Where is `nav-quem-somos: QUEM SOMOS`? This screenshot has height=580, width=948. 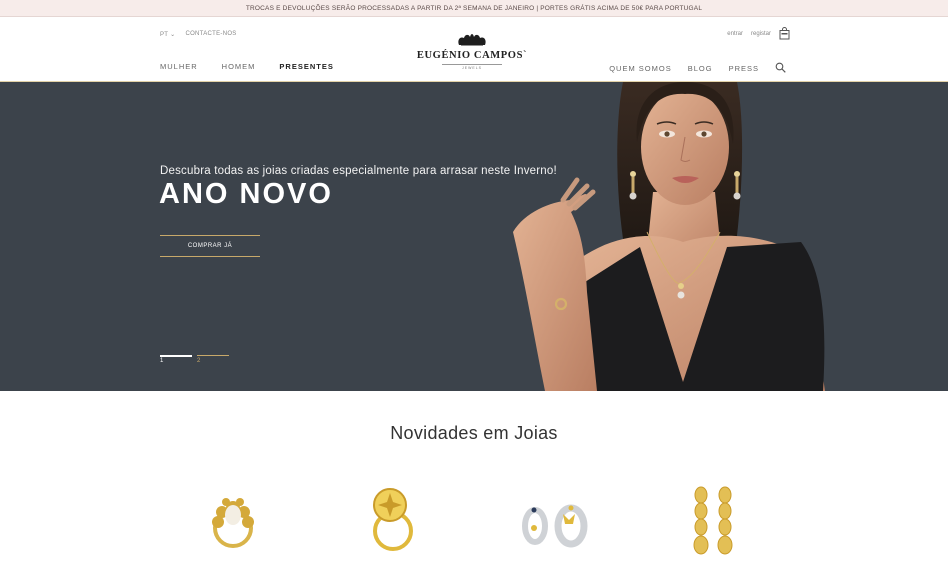
nav-quem-somos: QUEM SOMOS is located at coordinates (640, 68).